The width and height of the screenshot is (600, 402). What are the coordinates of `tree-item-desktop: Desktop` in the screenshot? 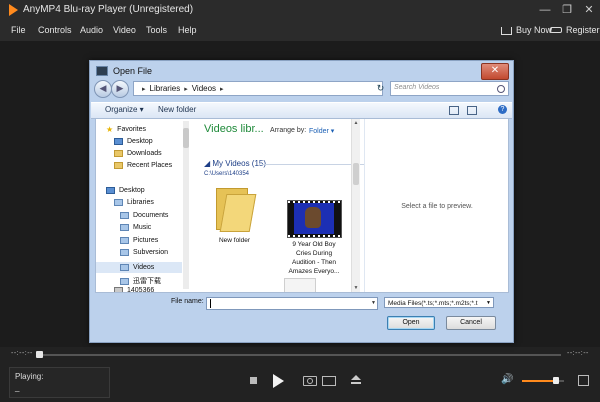 It's located at (133, 141).